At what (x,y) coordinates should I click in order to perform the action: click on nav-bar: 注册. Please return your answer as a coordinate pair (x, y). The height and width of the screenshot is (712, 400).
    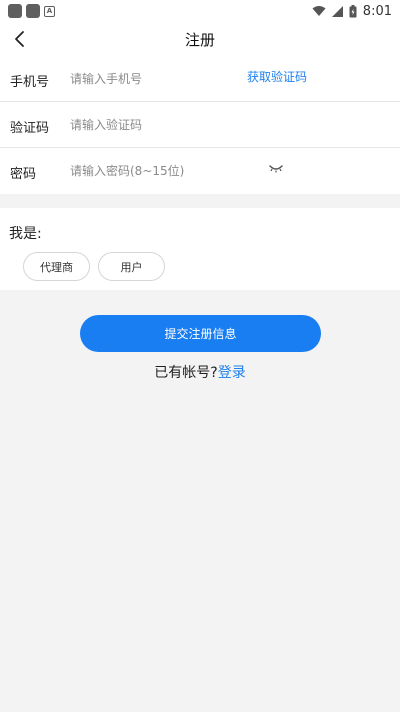
    Looking at the image, I should click on (200, 39).